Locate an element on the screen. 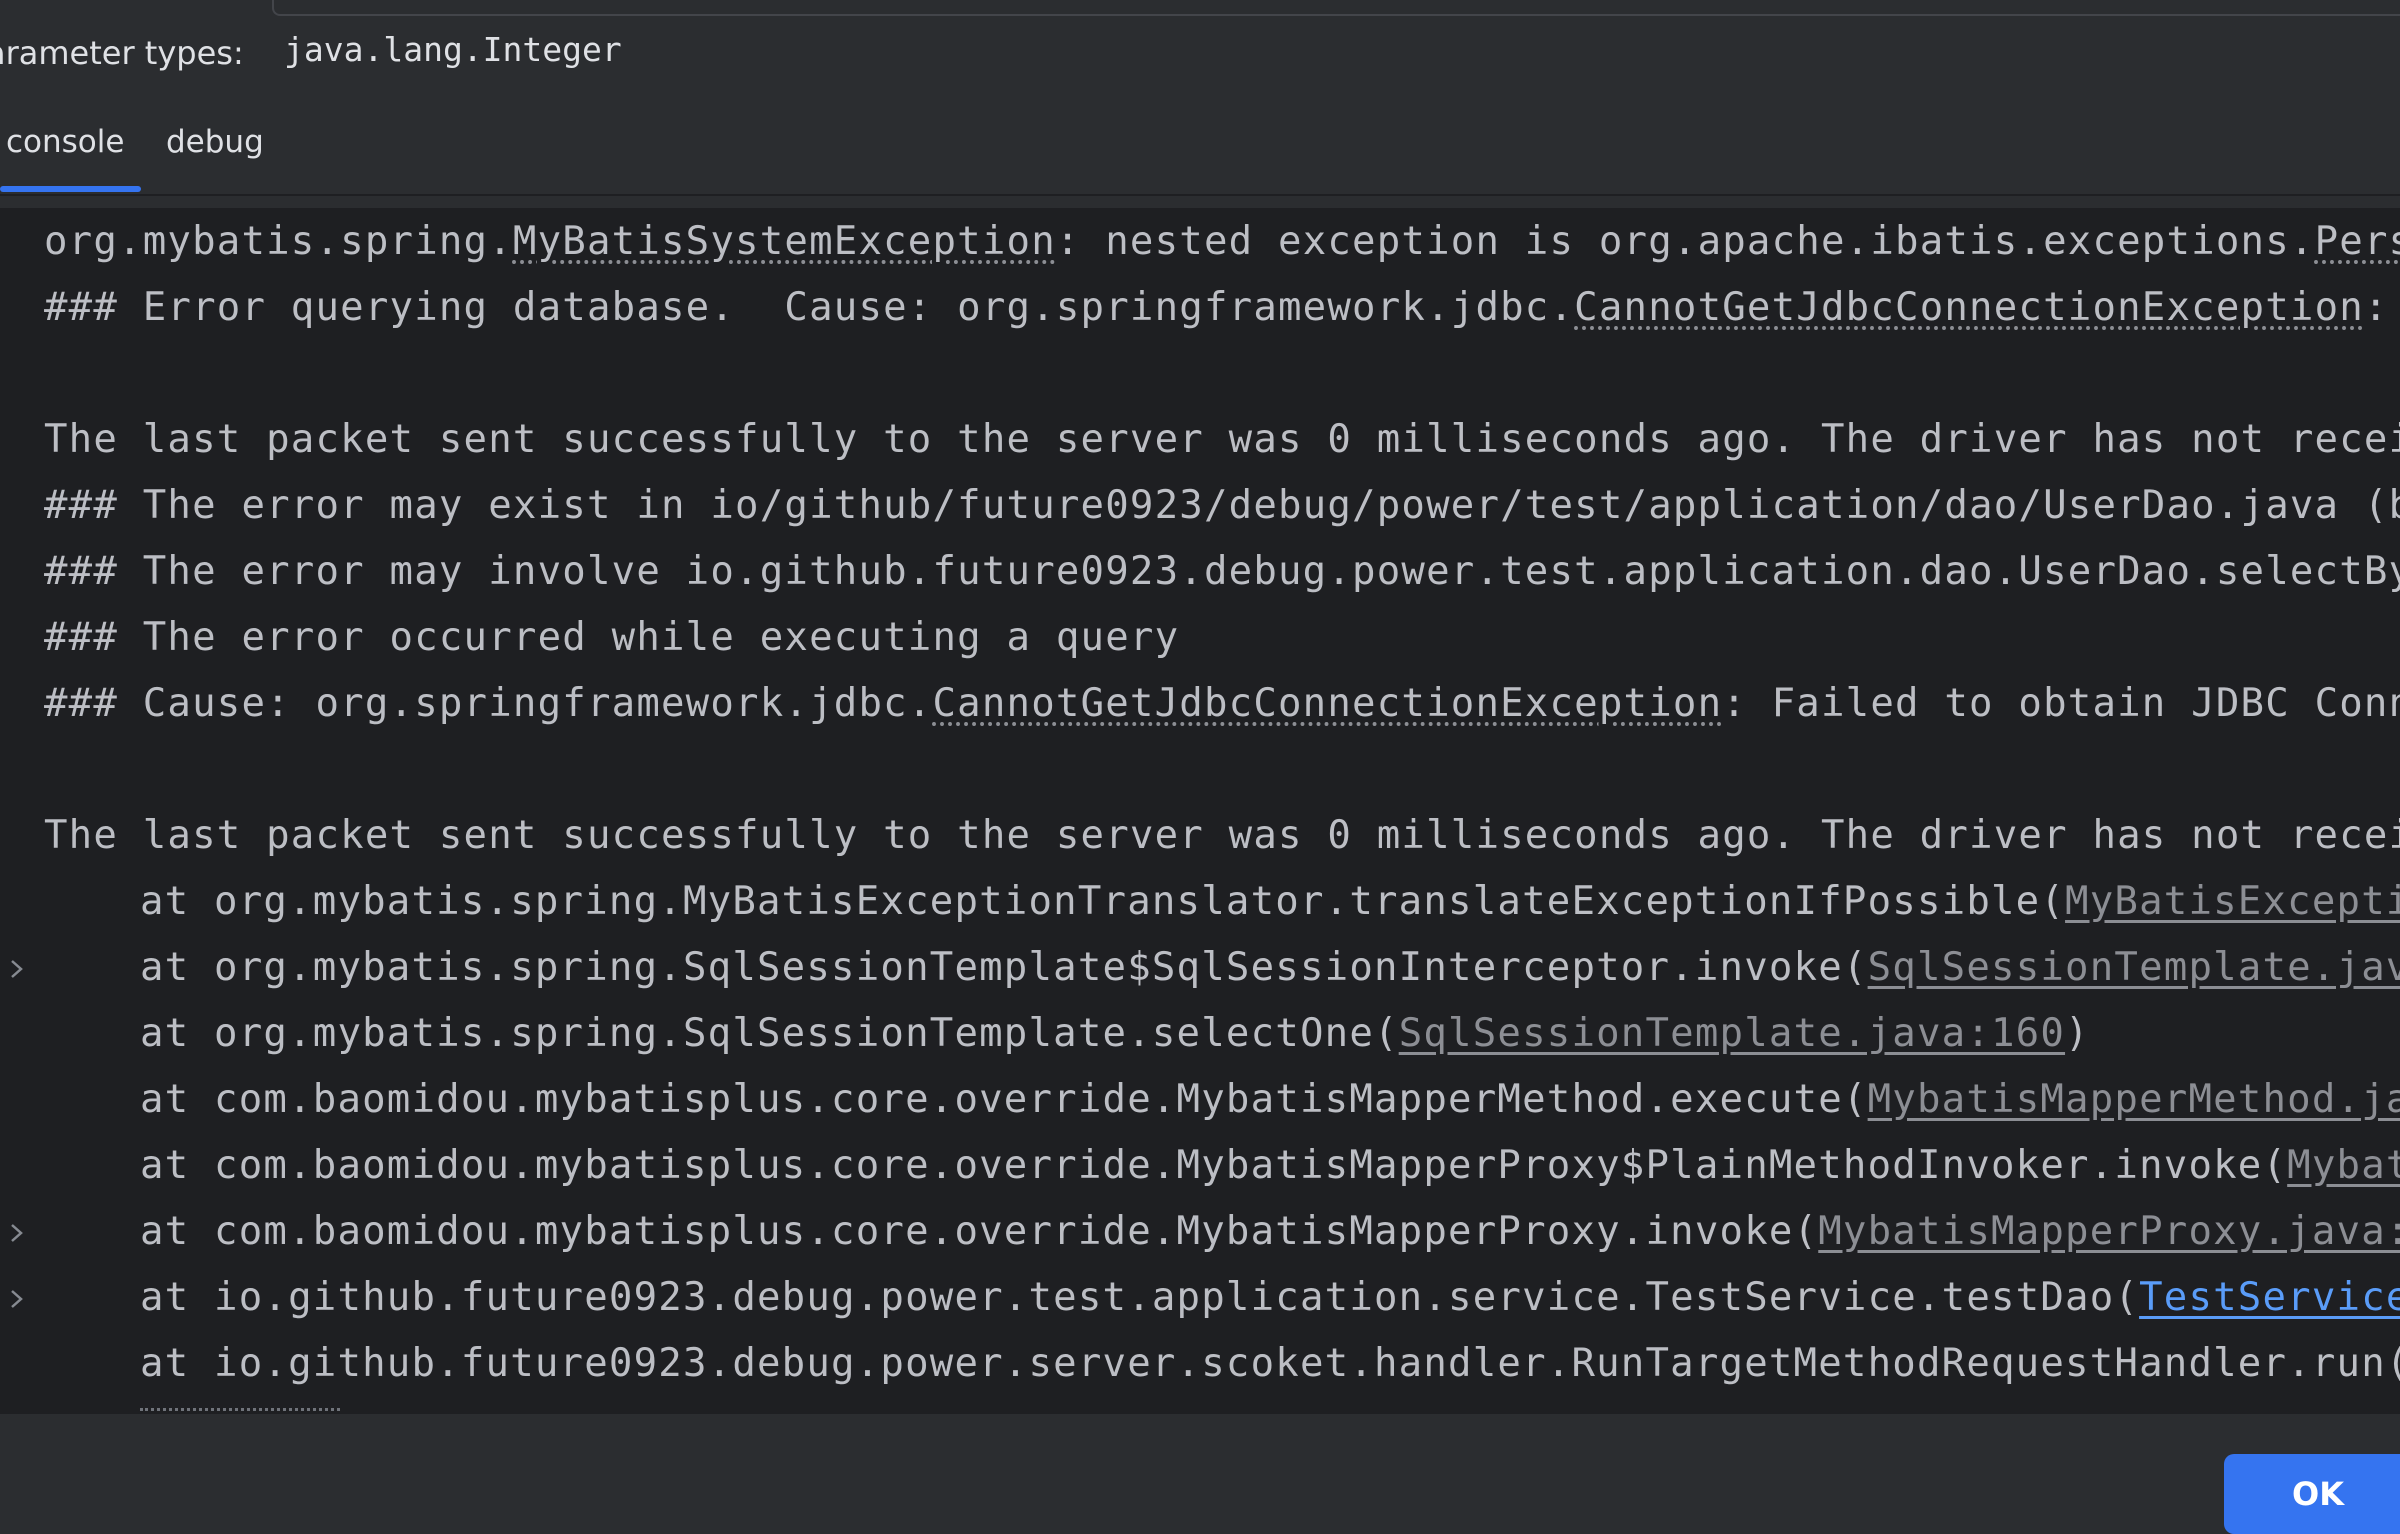 The height and width of the screenshot is (1534, 2400). tab-console: console is located at coordinates (65, 142).